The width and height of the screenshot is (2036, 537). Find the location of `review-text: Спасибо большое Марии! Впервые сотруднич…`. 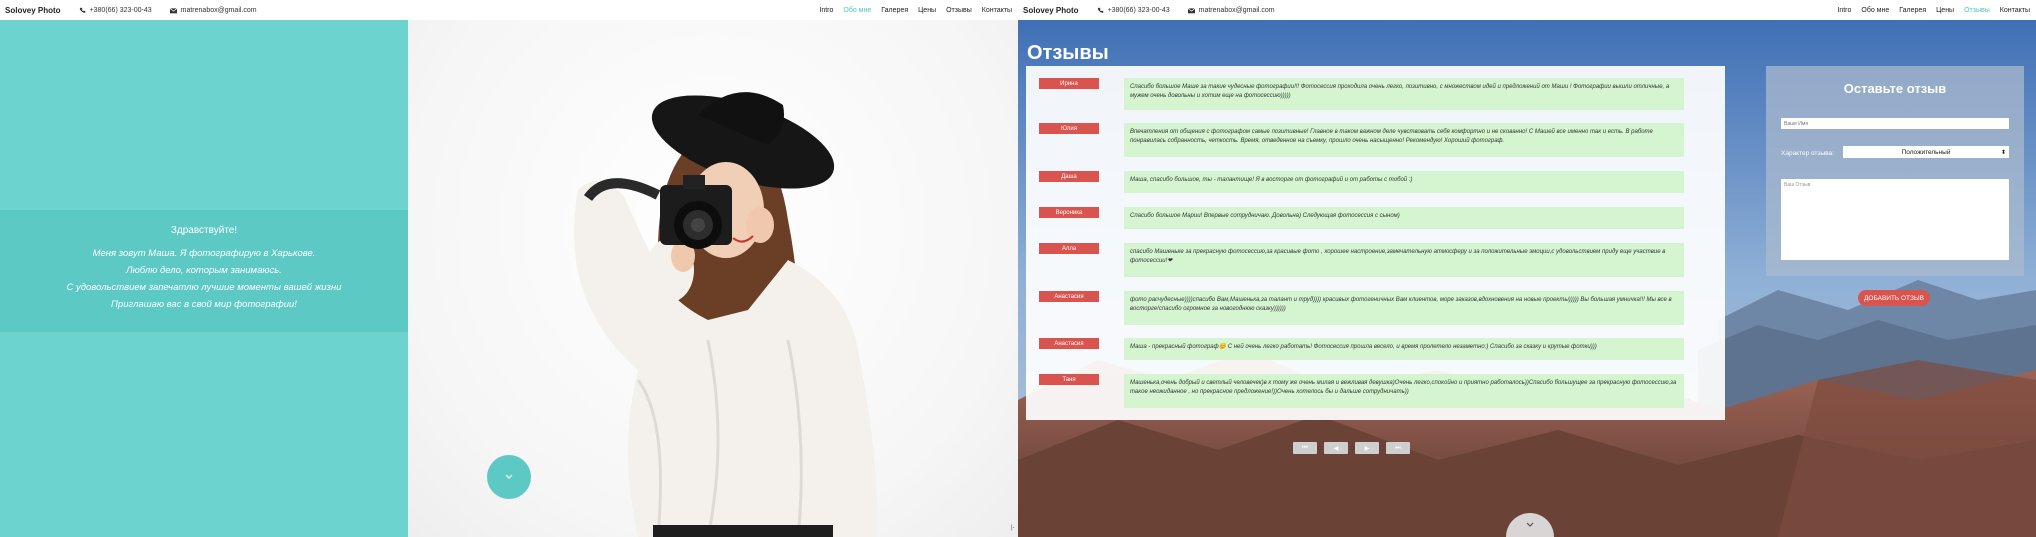

review-text: Спасибо большое Марии! Впервые сотруднич… is located at coordinates (1404, 218).